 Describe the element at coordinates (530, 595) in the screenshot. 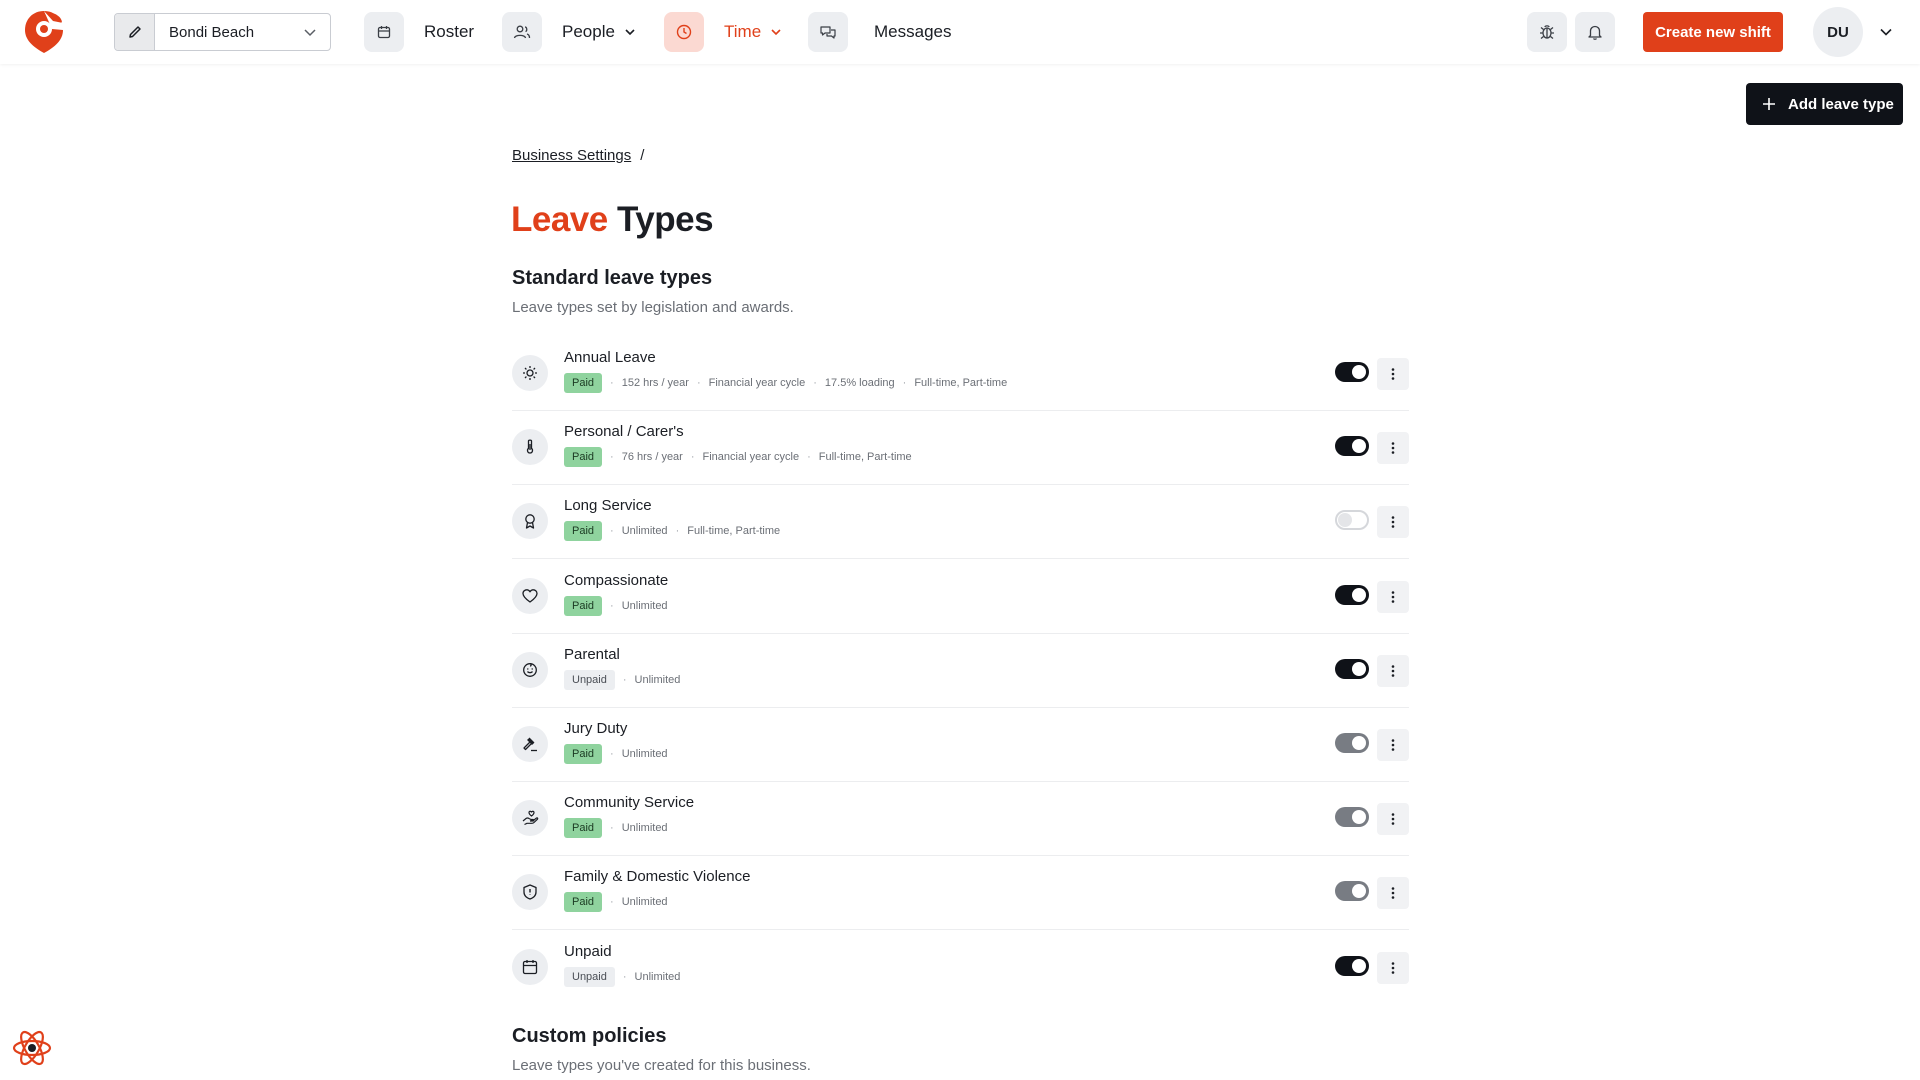

I see `heart-icon` at that location.